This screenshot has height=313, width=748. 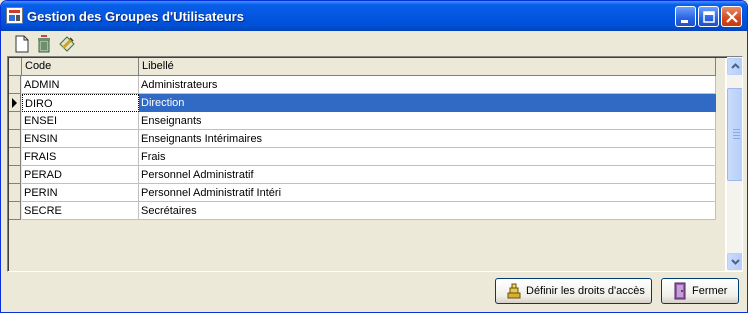 I want to click on cell-libelle: Personnel Administratif Intéri, so click(x=427, y=193).